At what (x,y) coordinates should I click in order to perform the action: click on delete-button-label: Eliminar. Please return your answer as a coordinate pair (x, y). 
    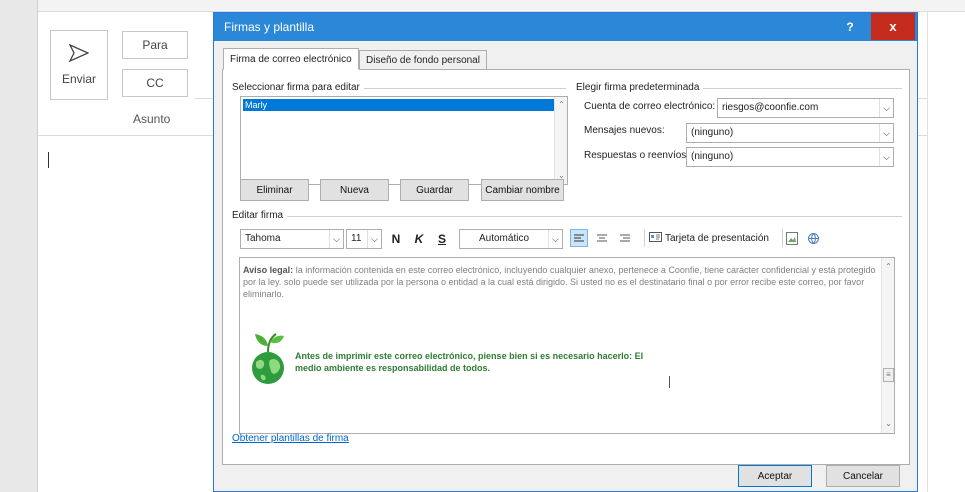
    Looking at the image, I should click on (274, 190).